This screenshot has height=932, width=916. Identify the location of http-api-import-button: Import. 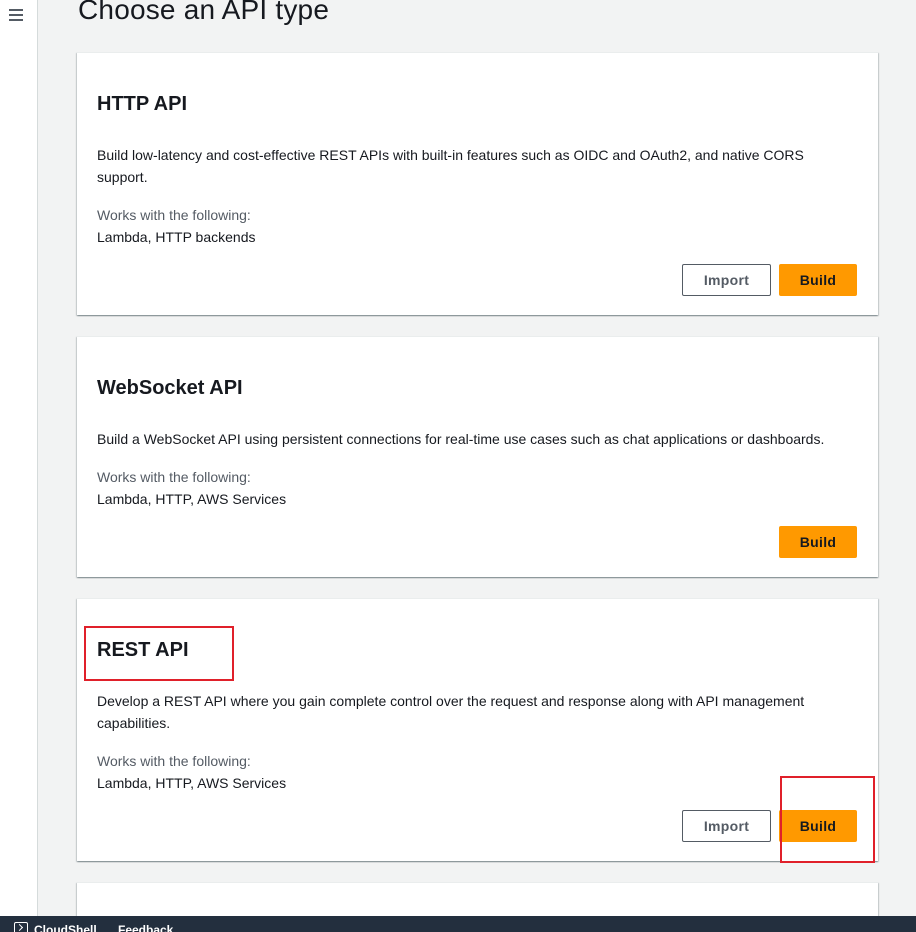
(726, 280).